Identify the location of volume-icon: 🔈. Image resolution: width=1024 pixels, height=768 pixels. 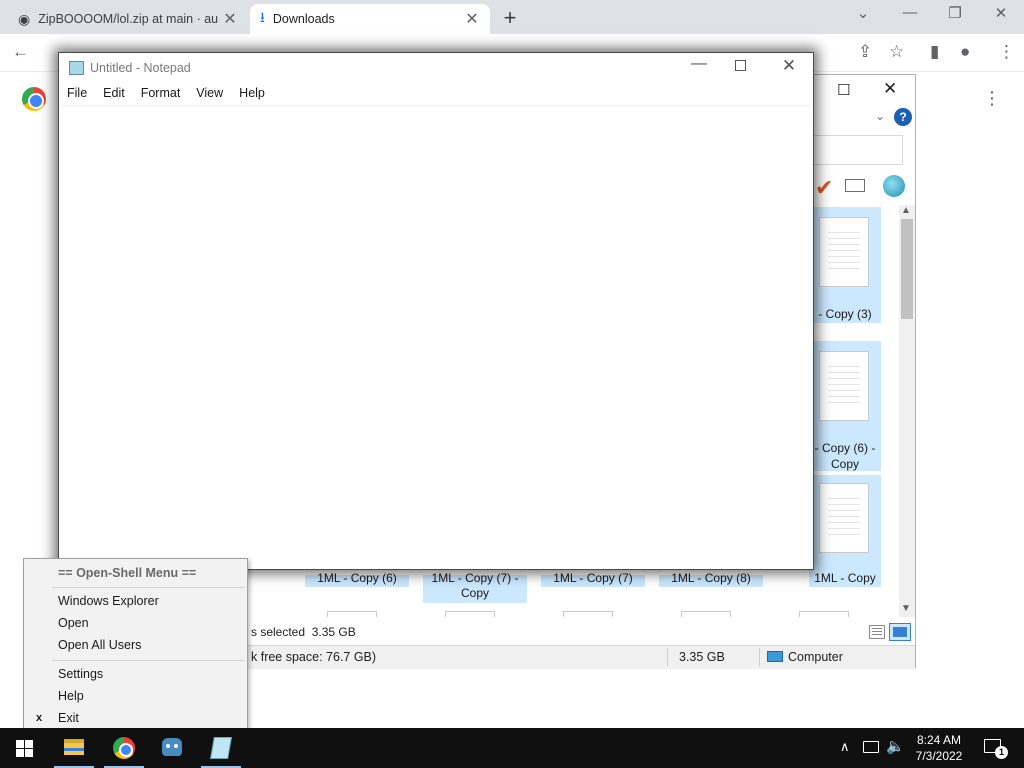
(895, 746).